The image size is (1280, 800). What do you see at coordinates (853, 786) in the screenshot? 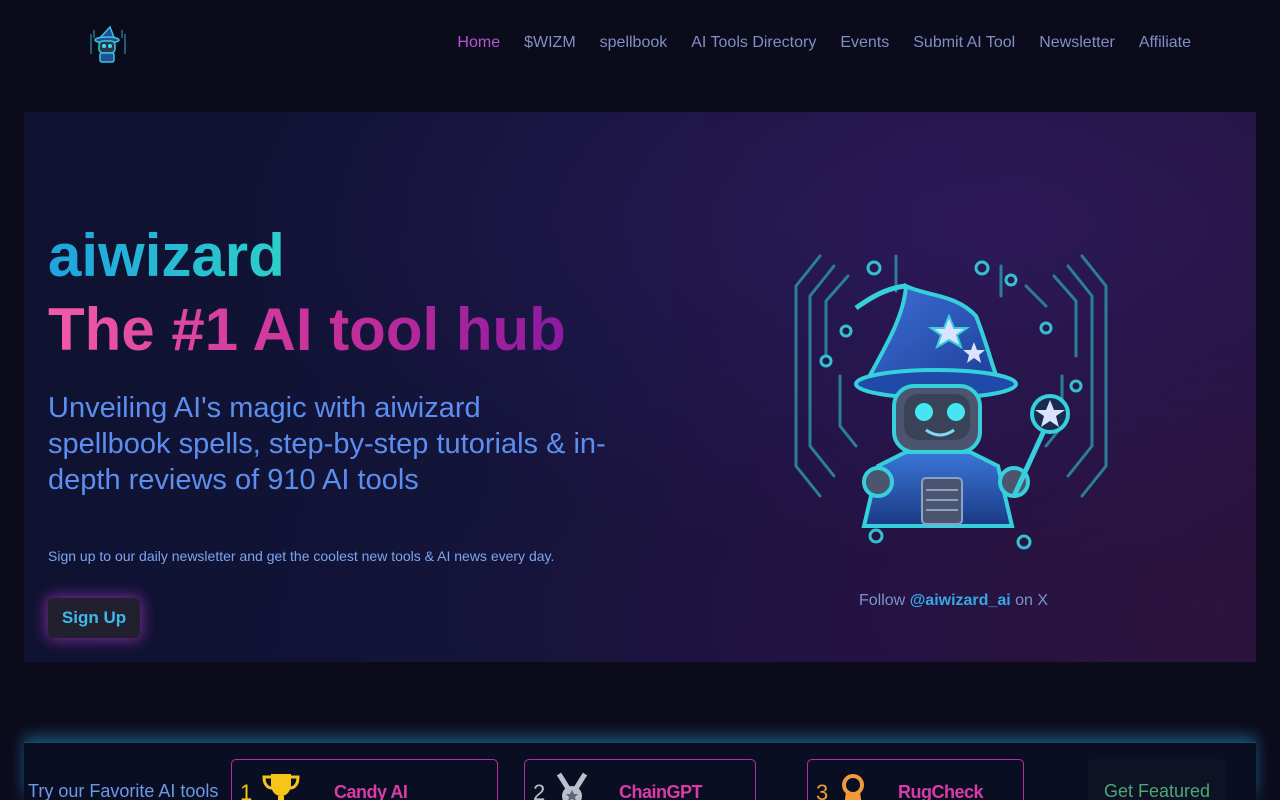
I see `bronze-medal-icon` at bounding box center [853, 786].